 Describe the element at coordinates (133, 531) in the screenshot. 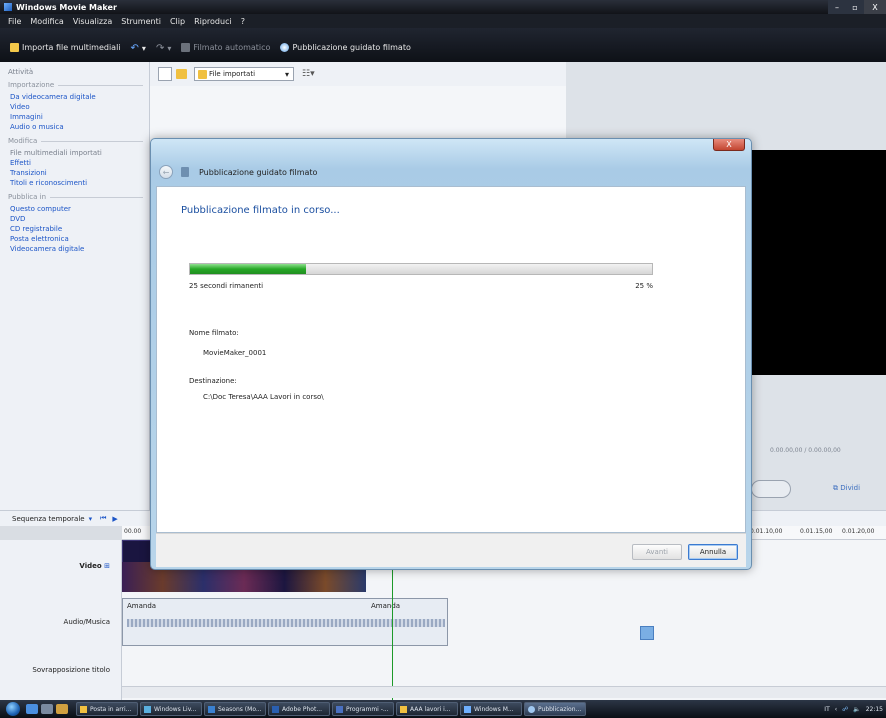

I see `ruler-tick: 00.00` at that location.